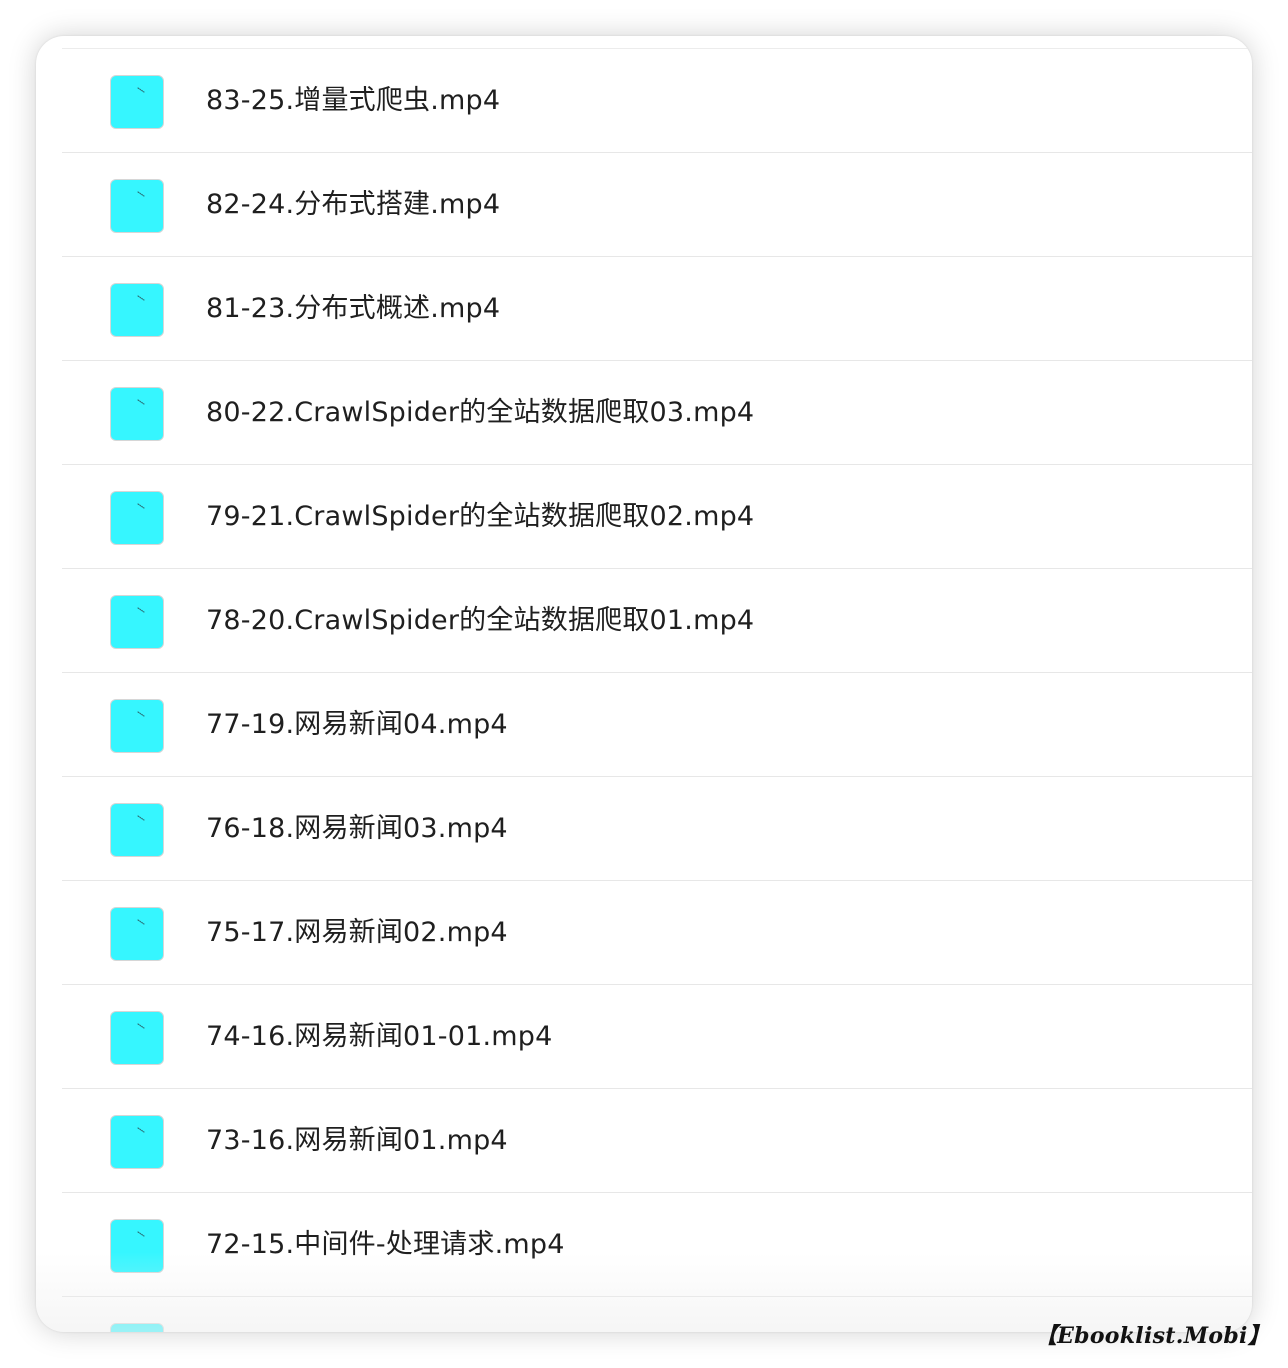 This screenshot has height=1368, width=1288. What do you see at coordinates (357, 932) in the screenshot?
I see `file-name: 75-17.网易新闻02.mp4` at bounding box center [357, 932].